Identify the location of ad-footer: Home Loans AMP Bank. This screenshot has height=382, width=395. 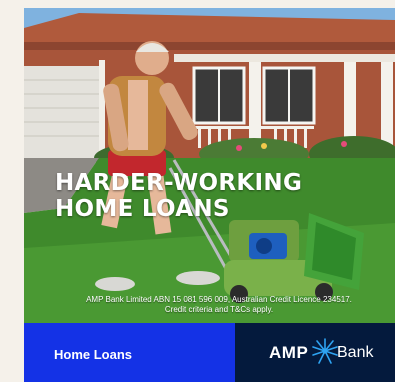
(209, 352).